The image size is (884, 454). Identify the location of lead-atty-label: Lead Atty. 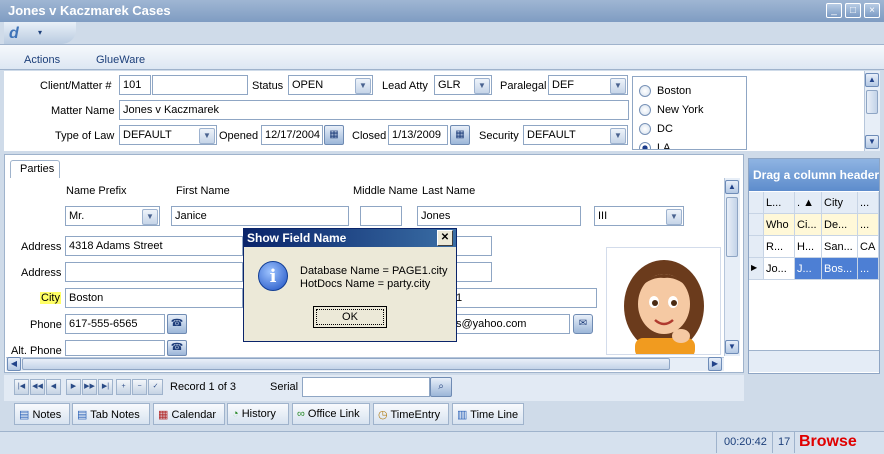
(405, 86).